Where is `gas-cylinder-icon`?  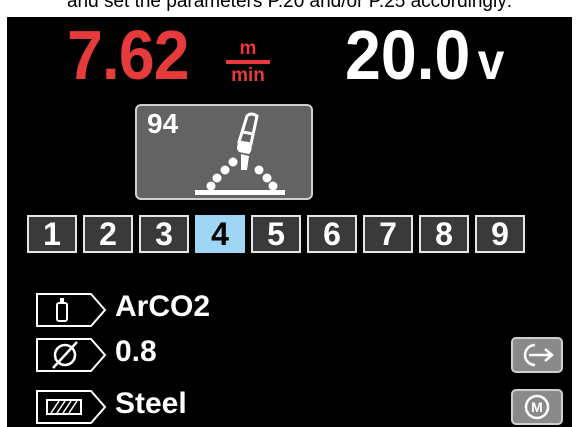 gas-cylinder-icon is located at coordinates (71, 310).